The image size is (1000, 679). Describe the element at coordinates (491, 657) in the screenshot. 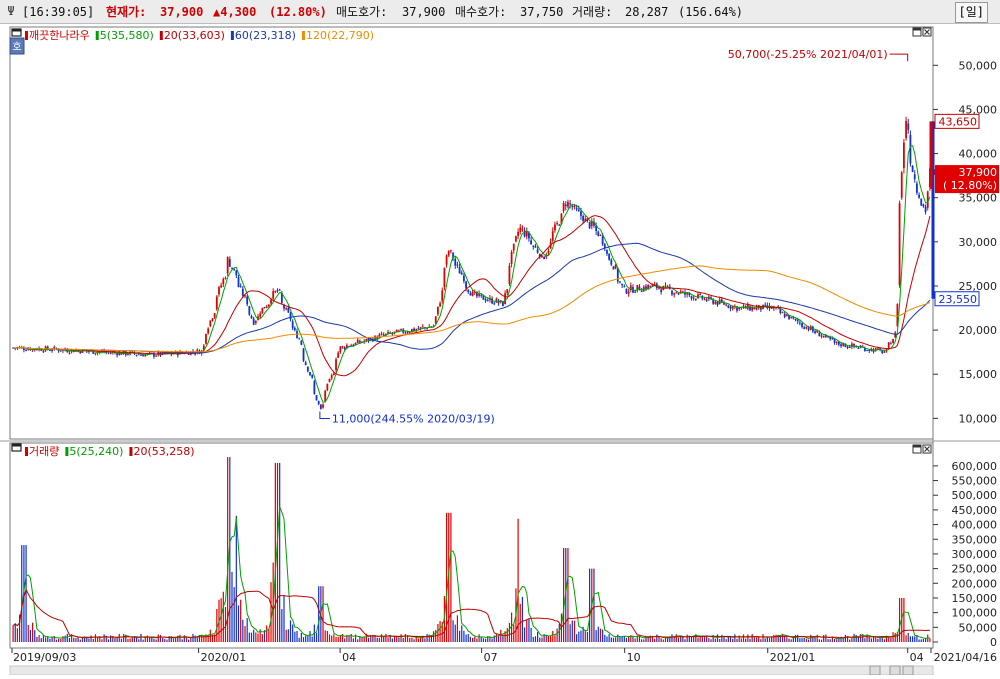

I see `x-axis-label: 07` at that location.